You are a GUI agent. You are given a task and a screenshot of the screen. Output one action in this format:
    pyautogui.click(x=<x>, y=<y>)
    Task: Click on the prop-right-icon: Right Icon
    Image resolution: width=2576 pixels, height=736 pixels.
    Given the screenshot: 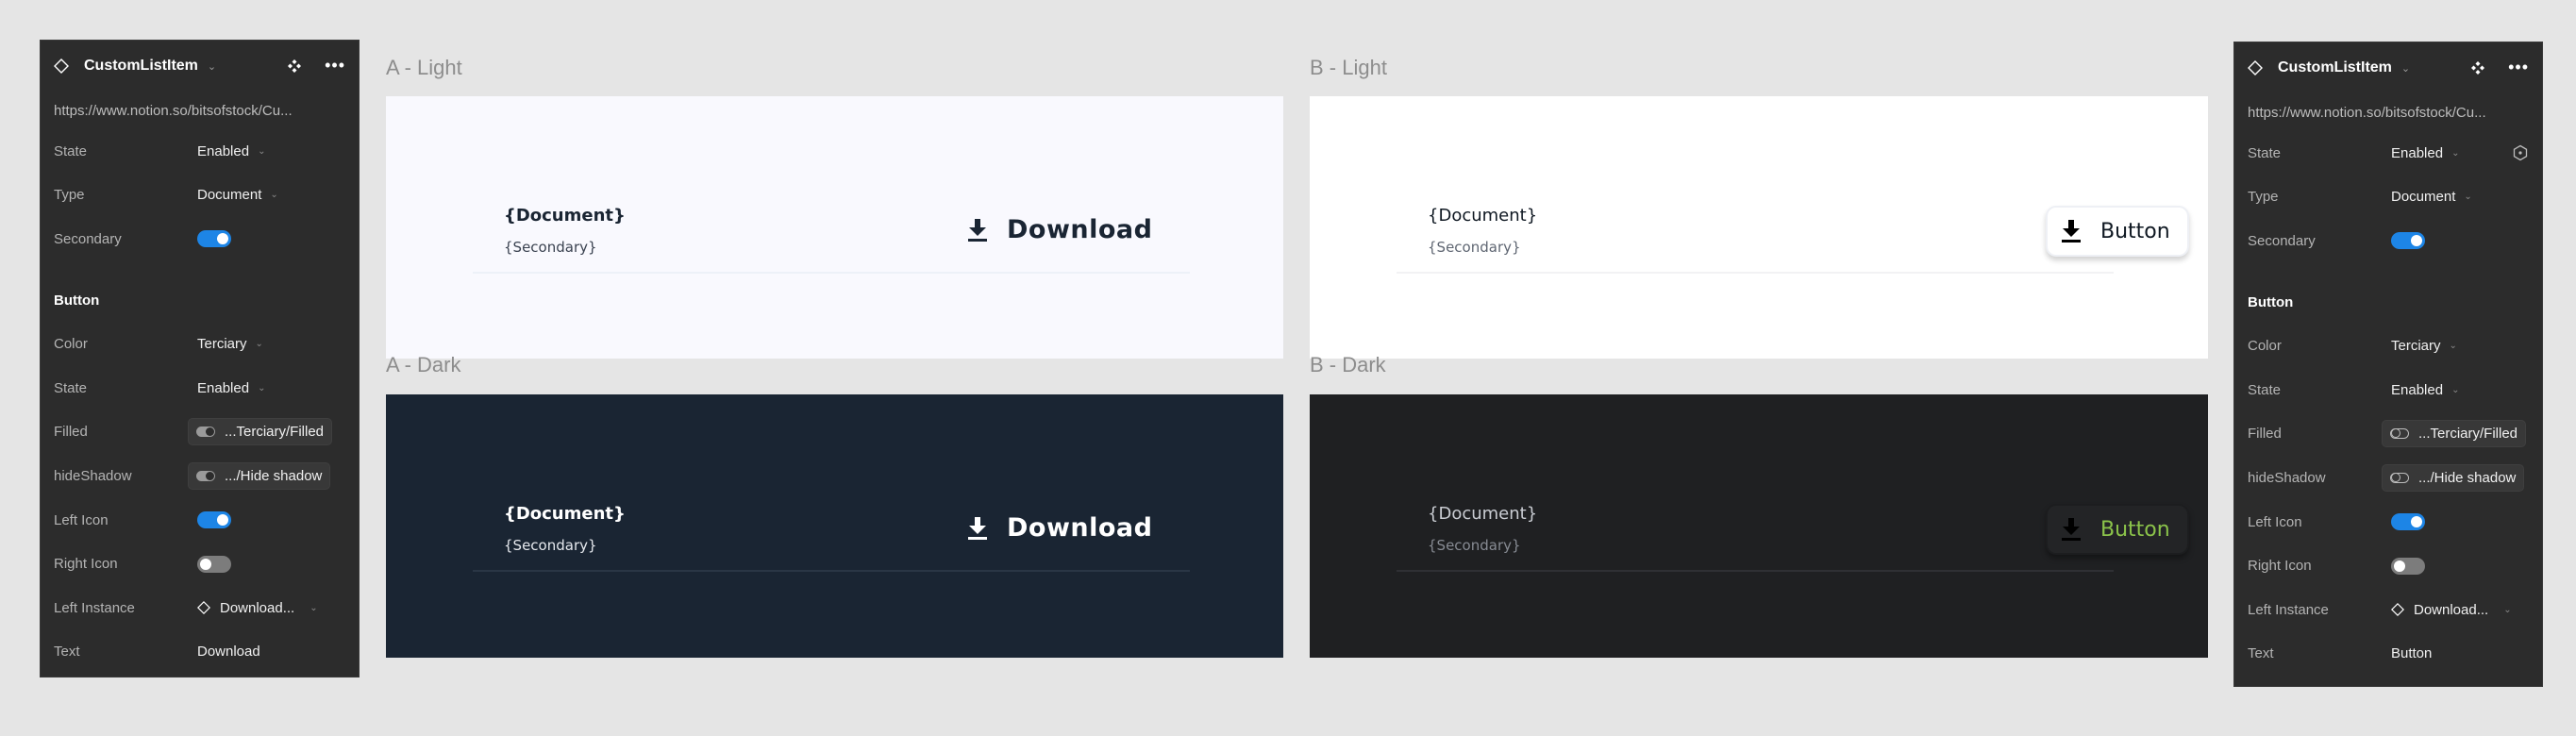 What is the action you would take?
    pyautogui.click(x=200, y=564)
    